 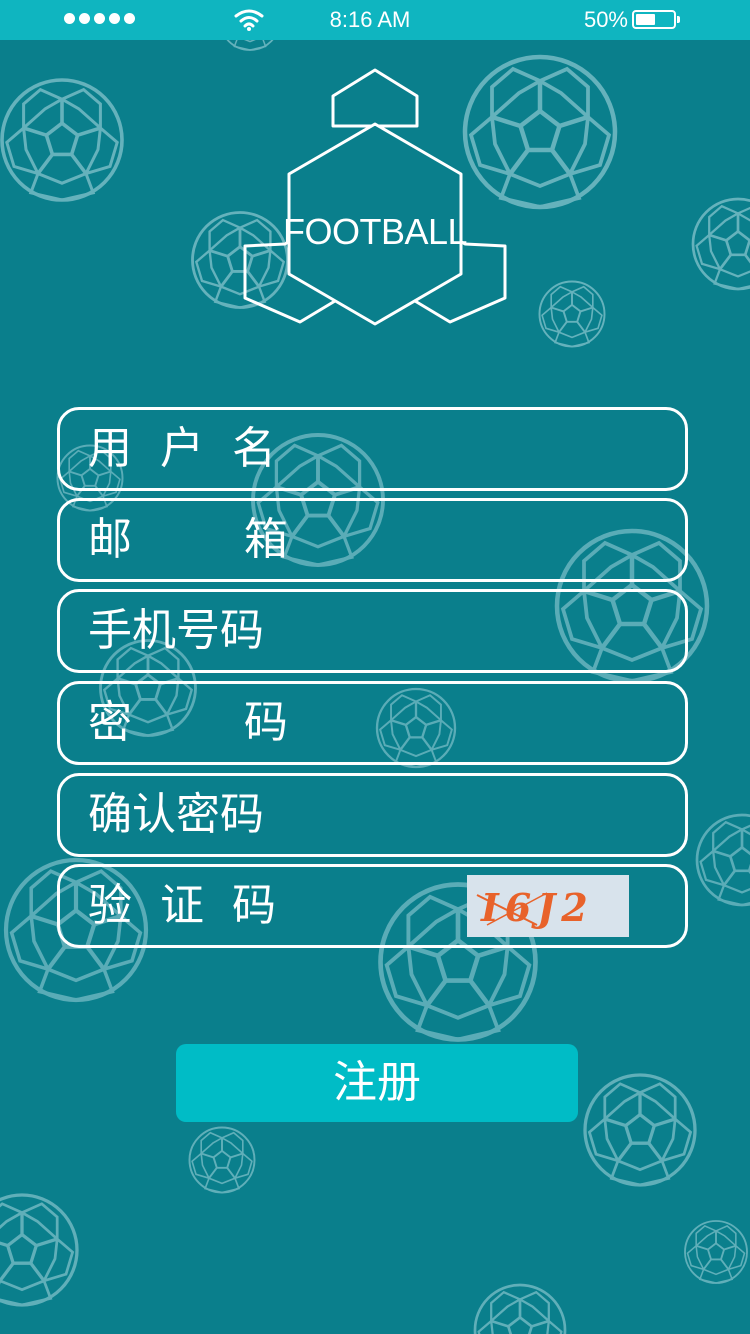 What do you see at coordinates (605, 19) in the screenshot?
I see `battery-percent: 50%` at bounding box center [605, 19].